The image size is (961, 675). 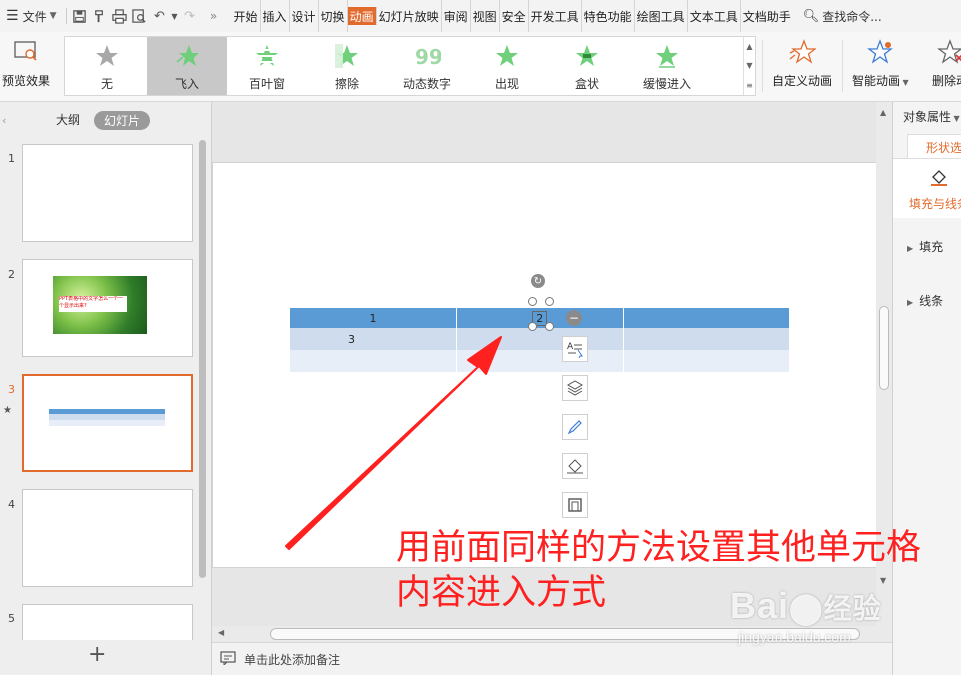 What do you see at coordinates (362, 16) in the screenshot?
I see `tab-animation: 动画` at bounding box center [362, 16].